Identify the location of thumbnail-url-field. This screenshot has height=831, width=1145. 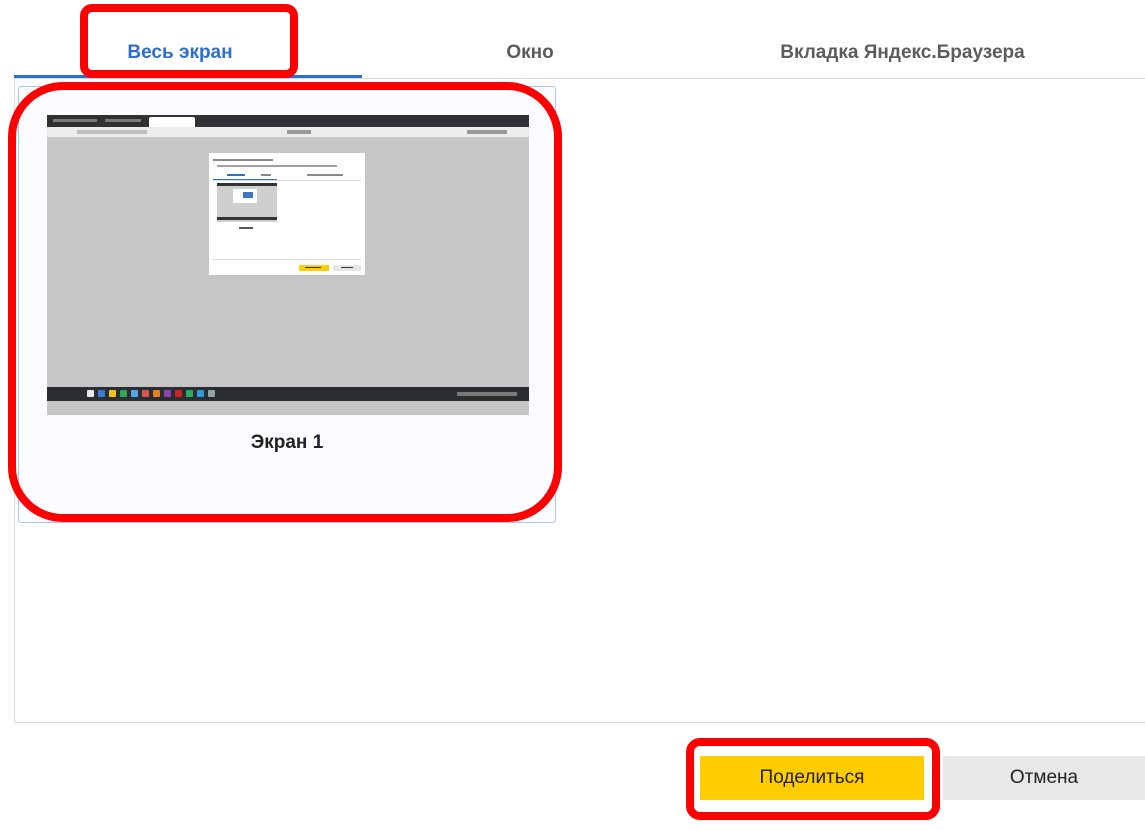
(112, 132).